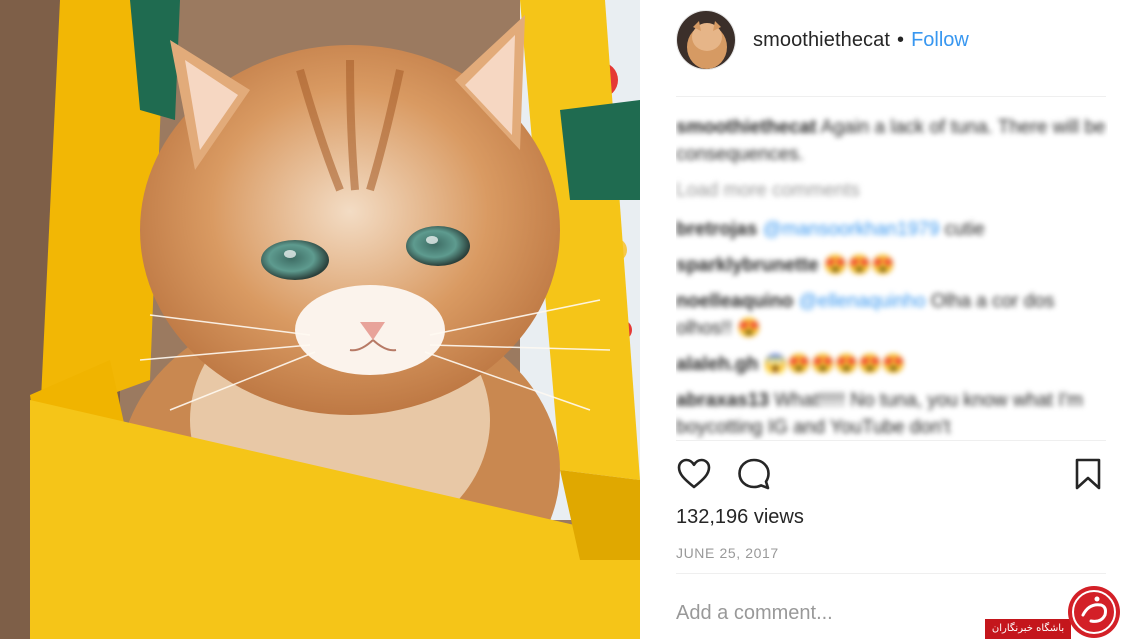  I want to click on post-header: smoothiethecat • Follow, so click(891, 40).